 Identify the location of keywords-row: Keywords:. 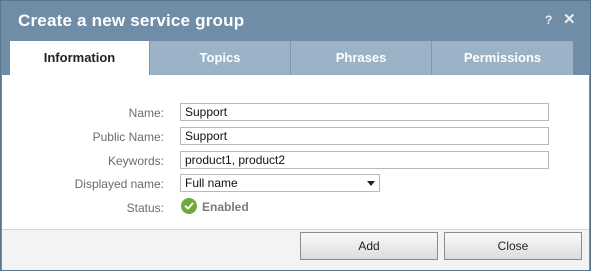
(295, 161).